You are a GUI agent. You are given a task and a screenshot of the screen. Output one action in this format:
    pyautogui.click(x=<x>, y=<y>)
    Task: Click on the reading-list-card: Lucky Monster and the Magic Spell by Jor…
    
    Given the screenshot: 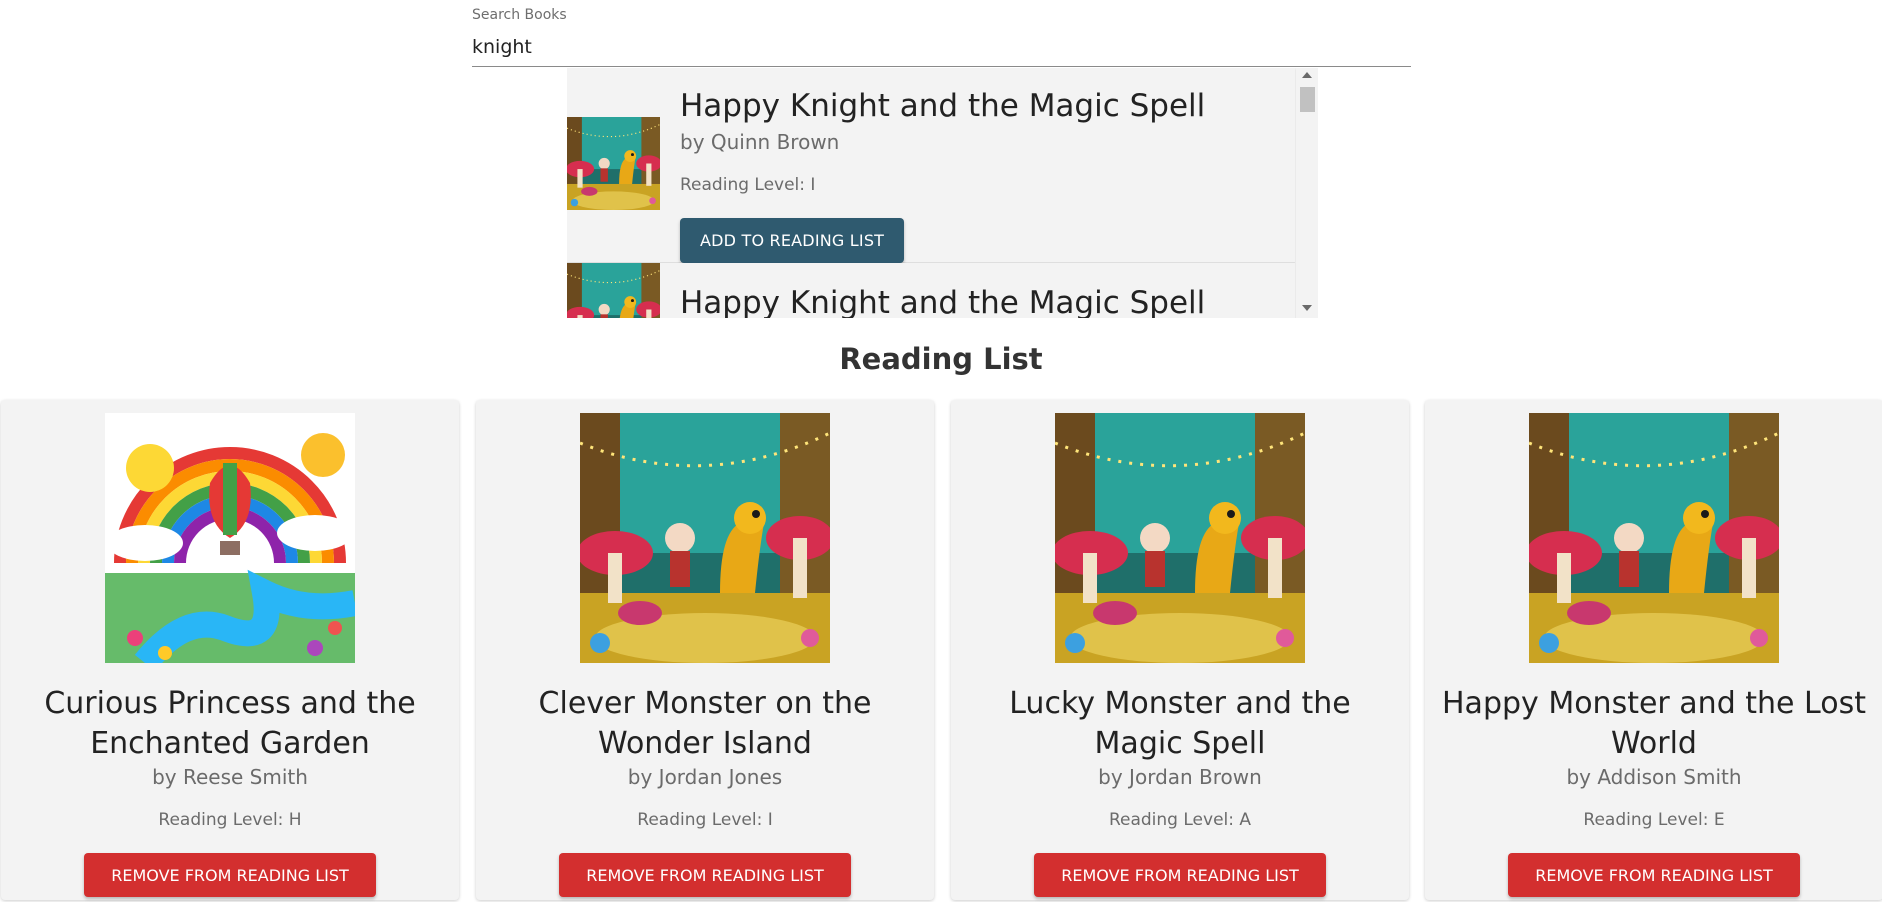 What is the action you would take?
    pyautogui.click(x=1180, y=650)
    